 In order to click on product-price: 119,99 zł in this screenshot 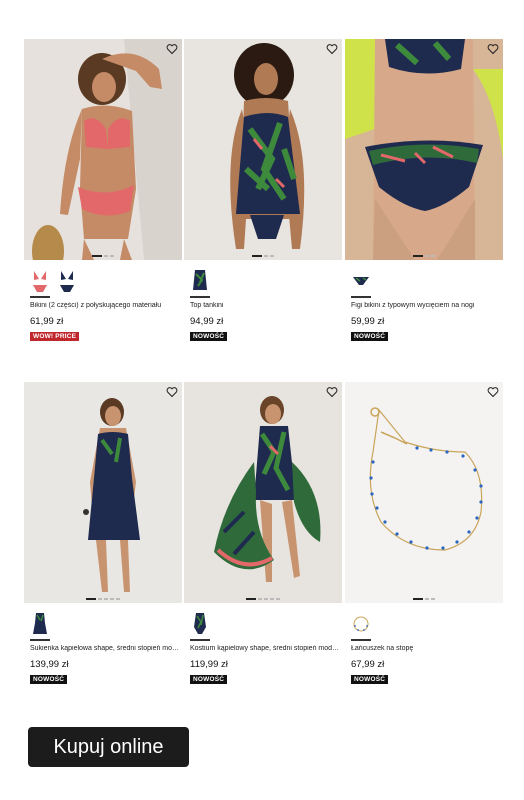, I will do `click(209, 664)`.